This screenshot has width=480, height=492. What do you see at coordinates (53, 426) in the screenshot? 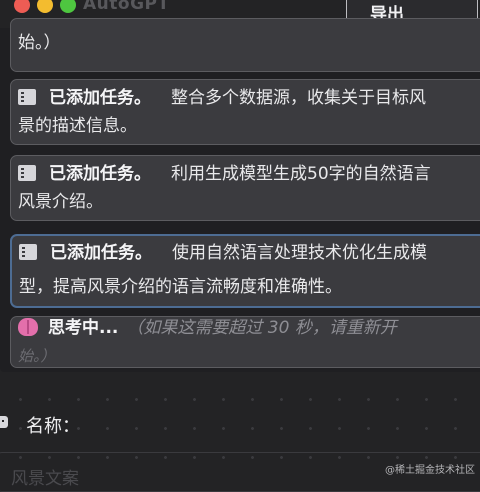
I see `name-label: 名称：` at bounding box center [53, 426].